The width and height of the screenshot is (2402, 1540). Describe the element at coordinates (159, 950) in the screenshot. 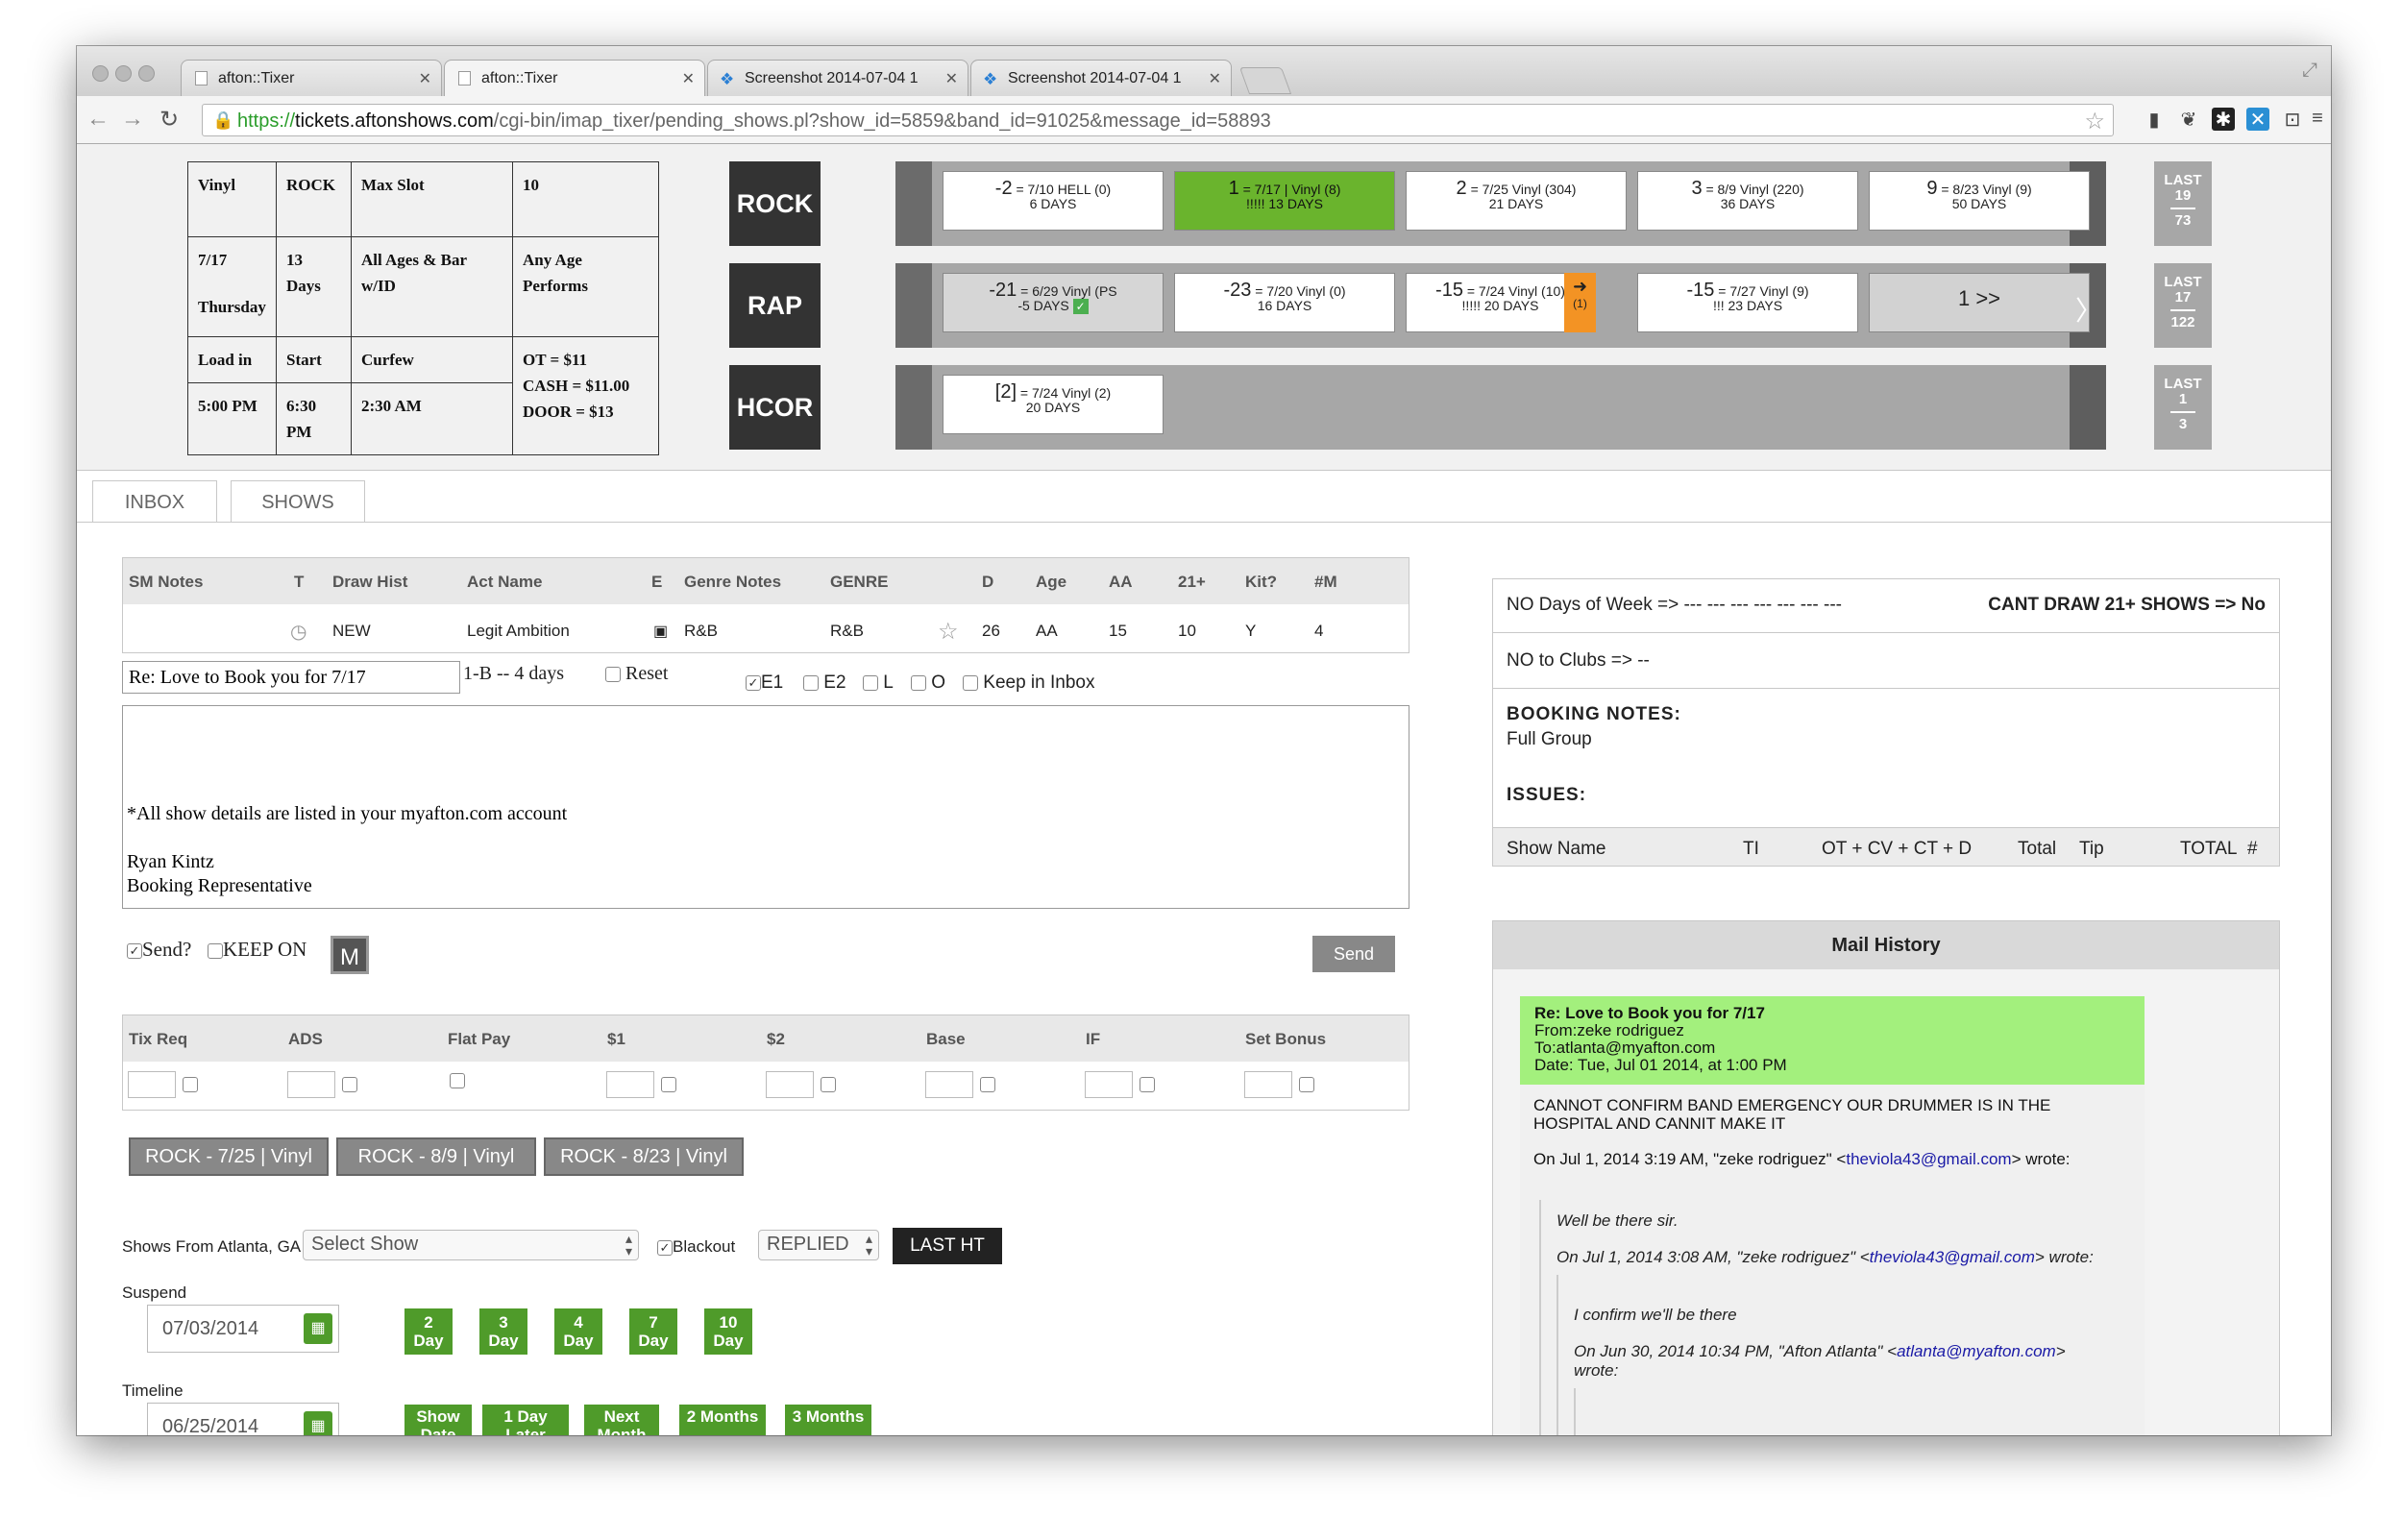

I see `send-option: ✓ Send?` at that location.